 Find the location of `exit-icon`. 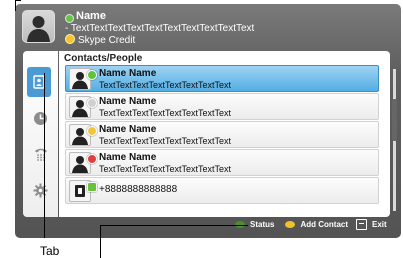

exit-icon is located at coordinates (362, 224).